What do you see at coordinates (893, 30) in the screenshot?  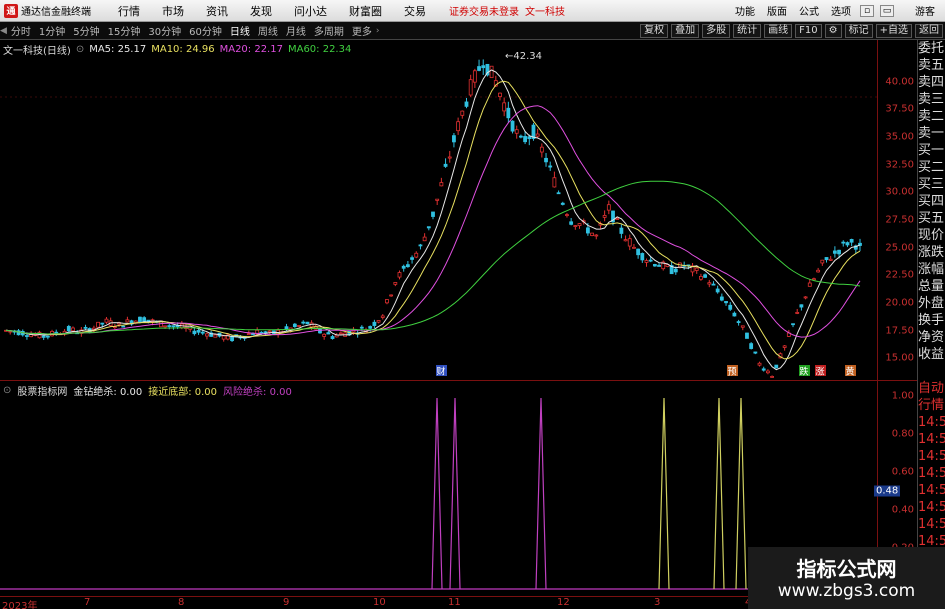 I see `add-watchlist-button: +自选` at bounding box center [893, 30].